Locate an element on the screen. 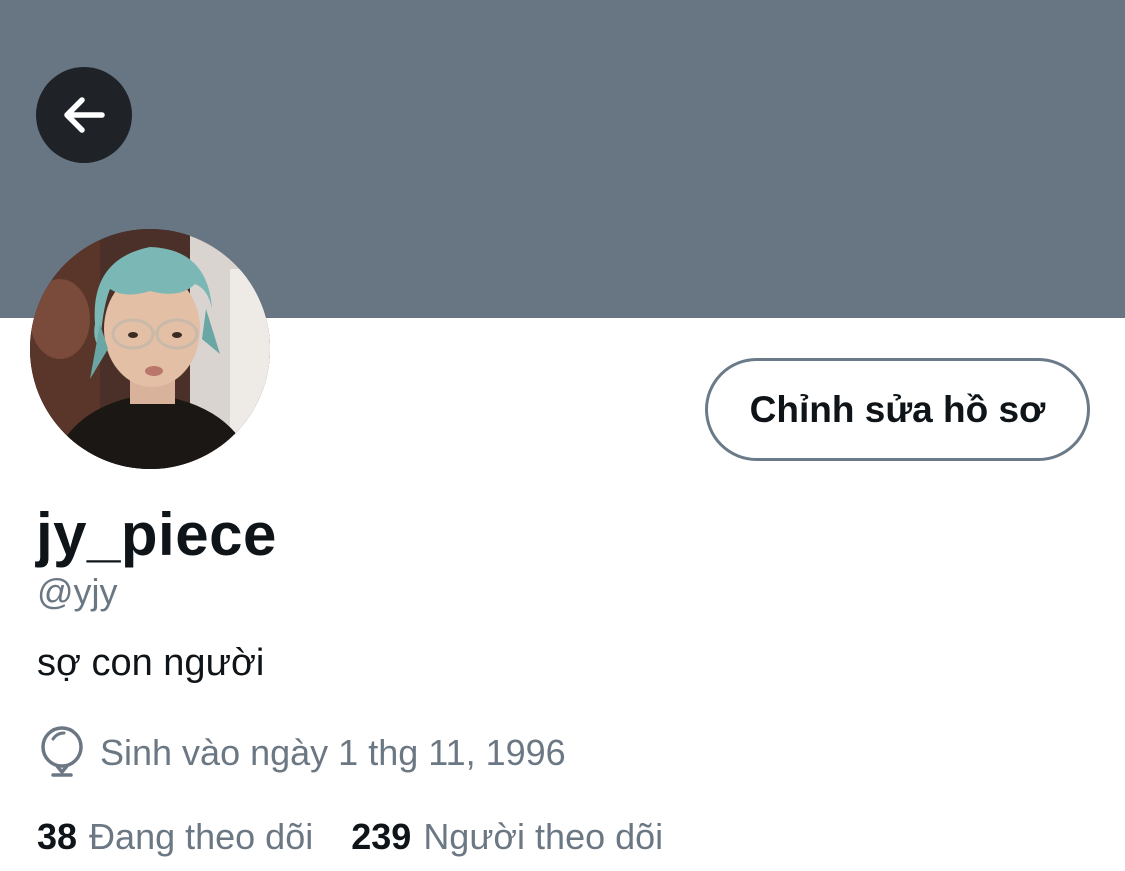  follow-stats: 38 Đang theo dõi 239 Người theo dõi is located at coordinates (369, 837).